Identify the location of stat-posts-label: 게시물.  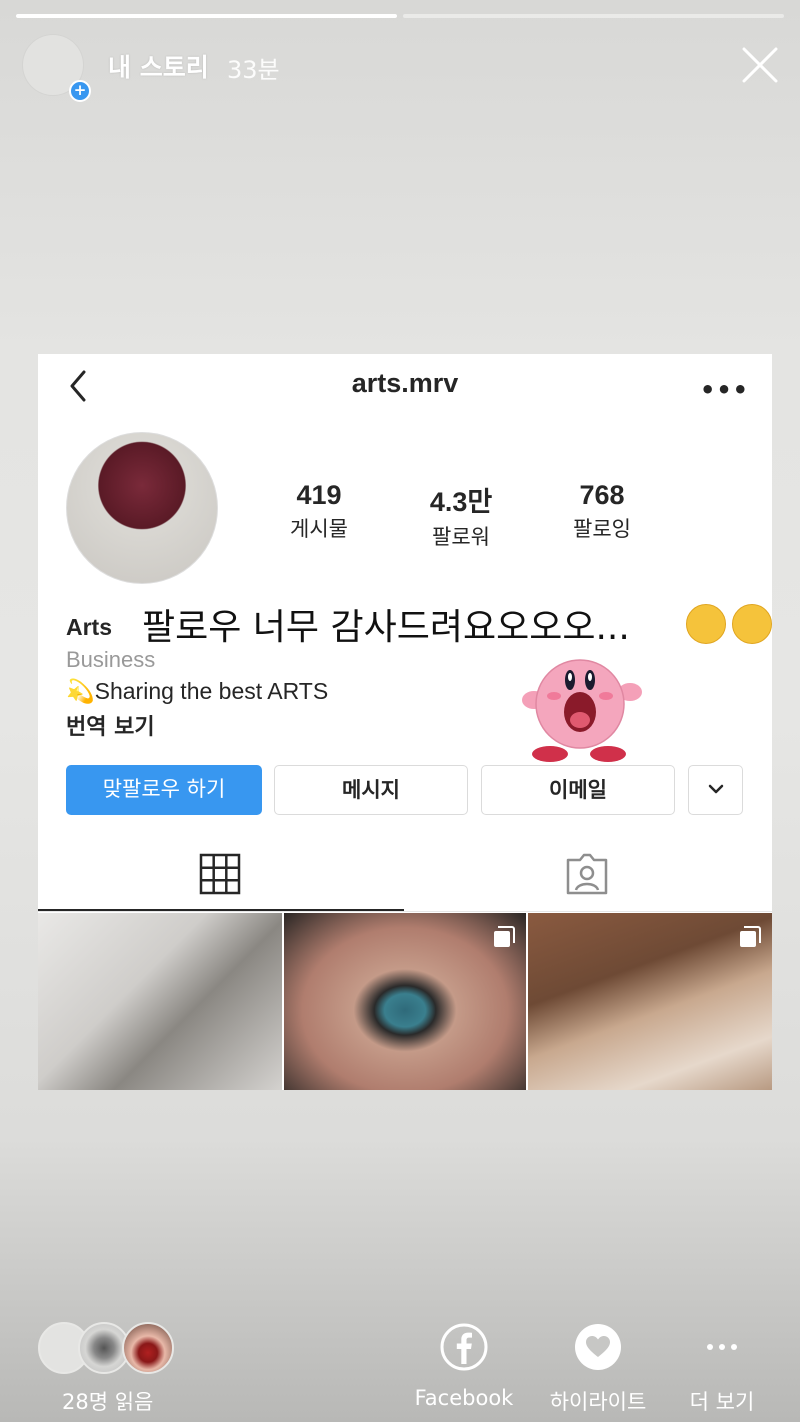
(319, 529).